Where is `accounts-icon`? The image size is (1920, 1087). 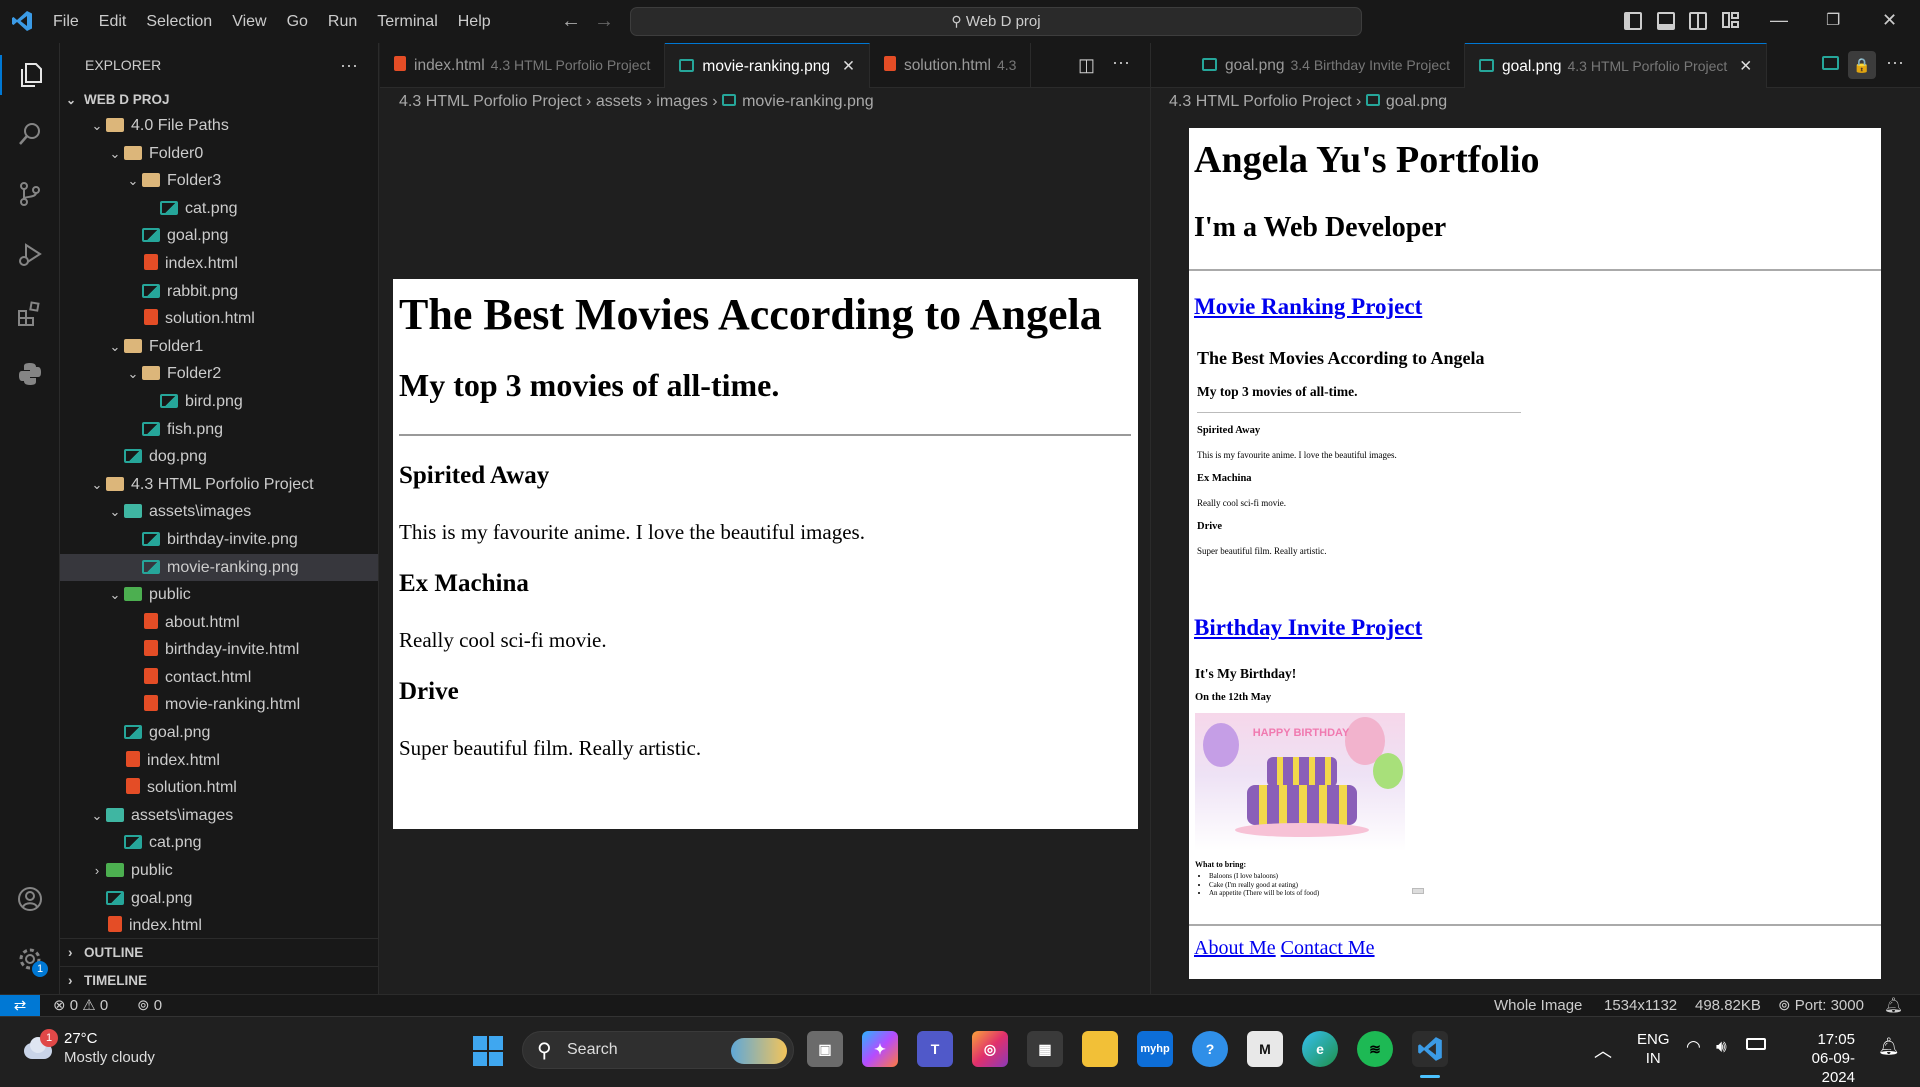
accounts-icon is located at coordinates (30, 899).